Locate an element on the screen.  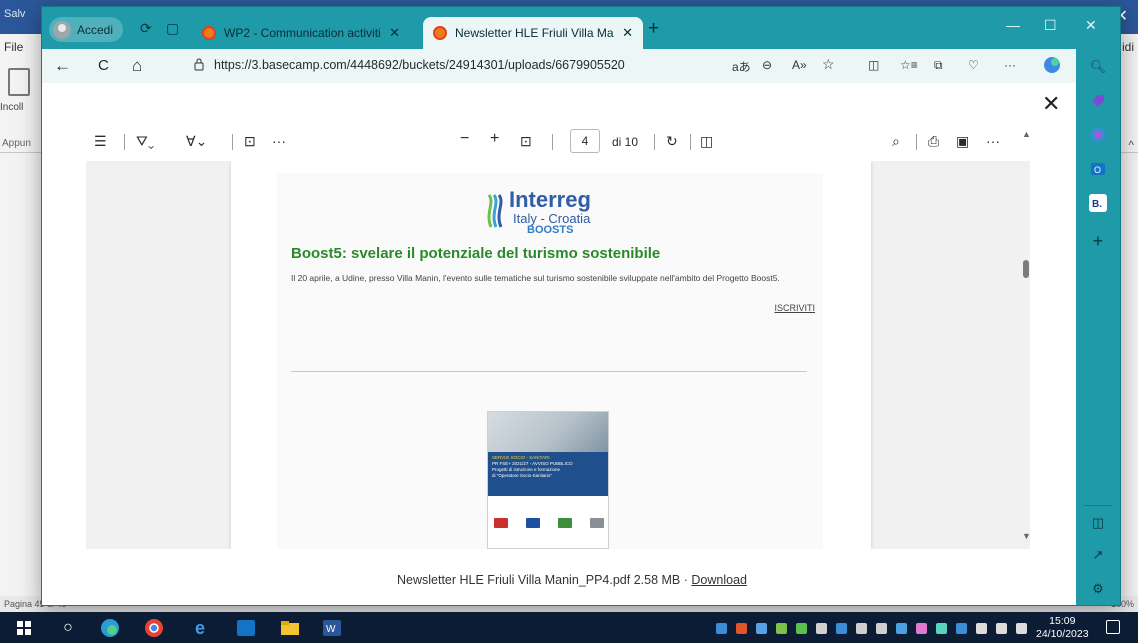
basecamp-icon: B. is located at coordinates (1098, 203).